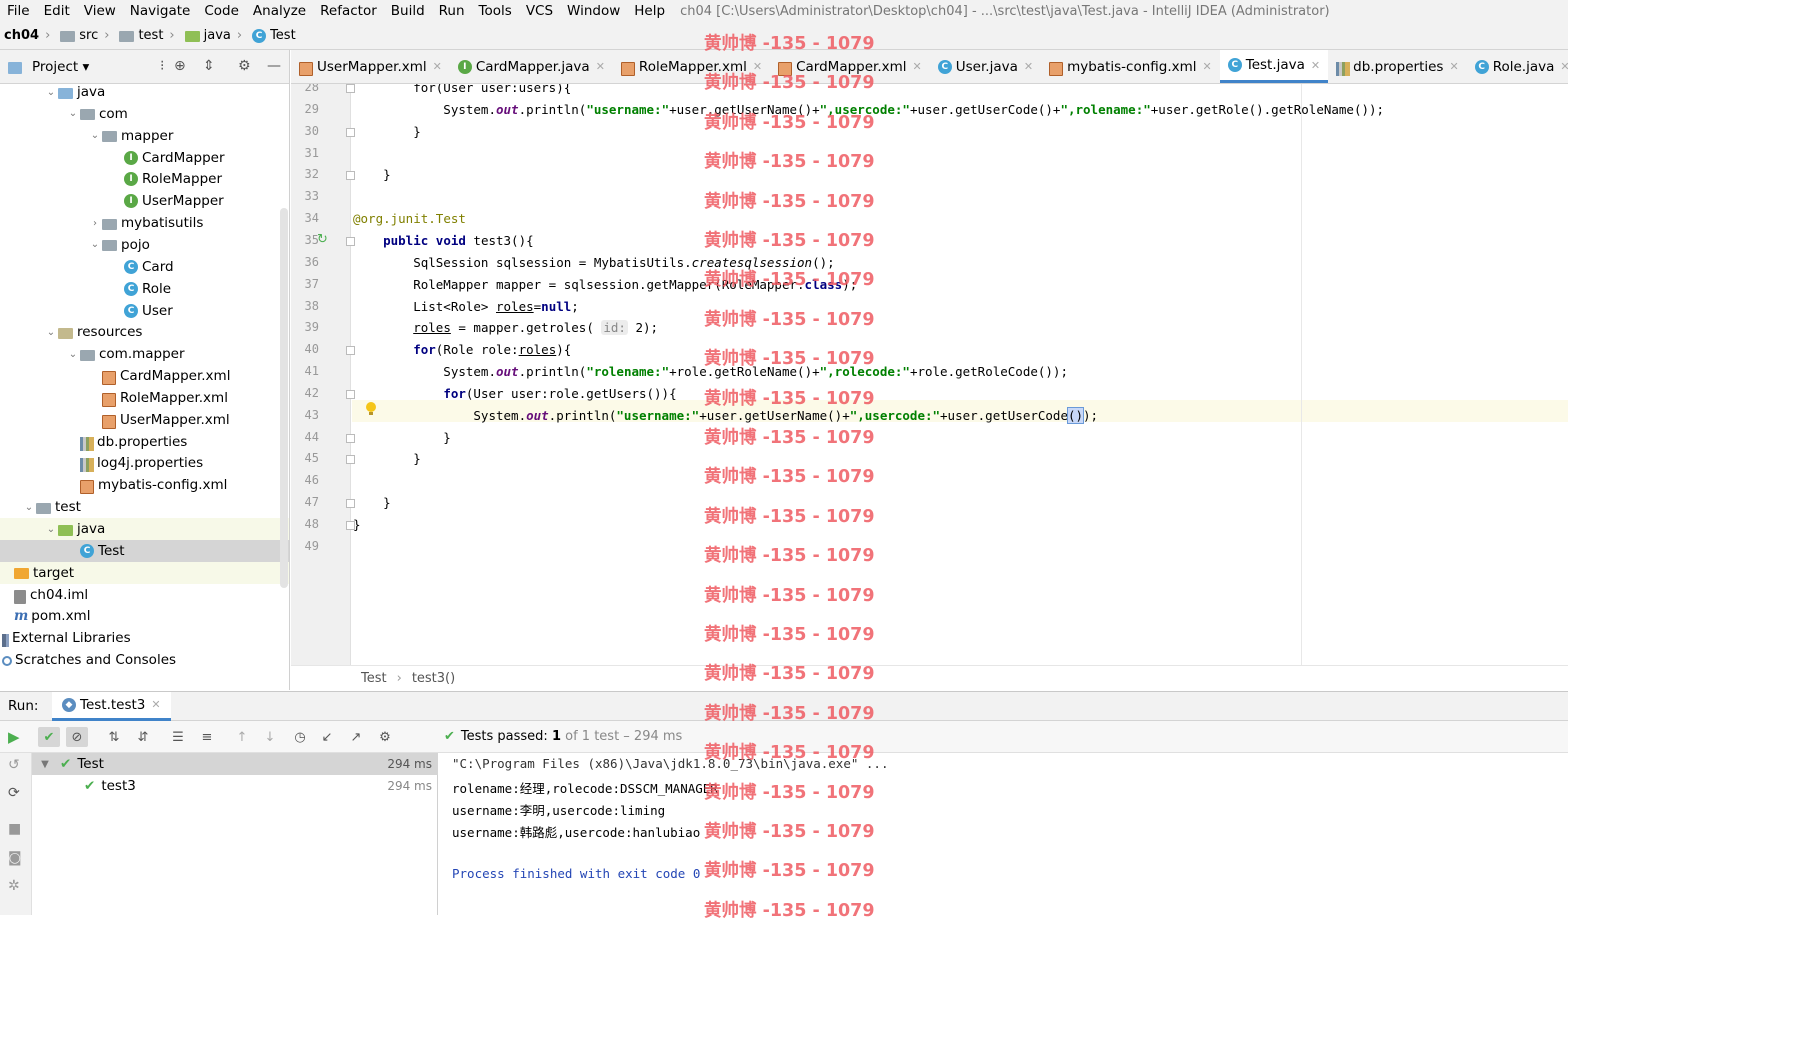  What do you see at coordinates (235, 764) in the screenshot?
I see `test-row-class: ▼ ✔ Test 294 ms` at bounding box center [235, 764].